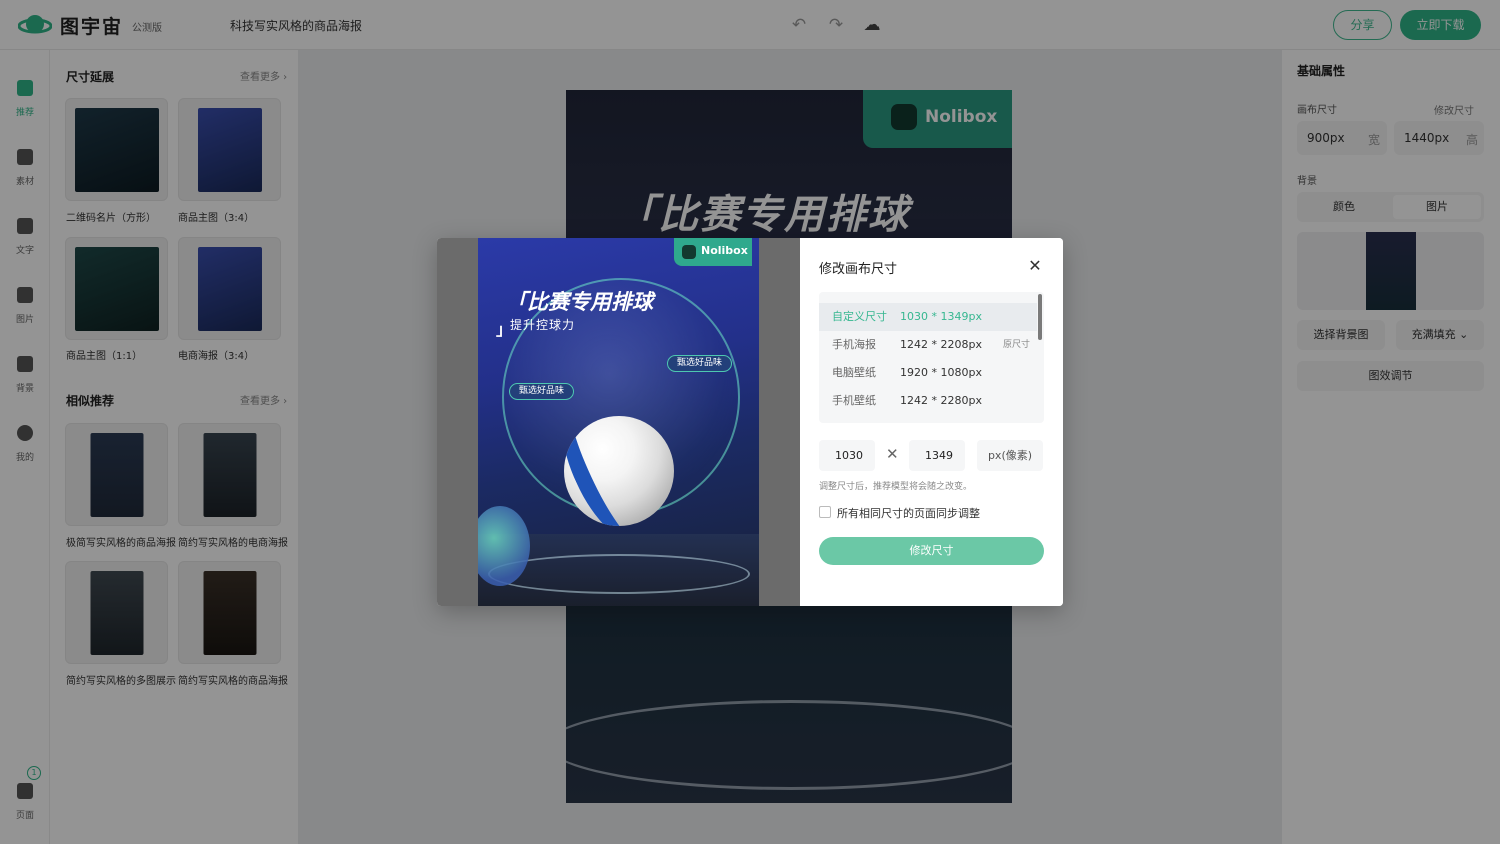 This screenshot has width=1500, height=844. I want to click on preview-logo: Nolibox, so click(713, 252).